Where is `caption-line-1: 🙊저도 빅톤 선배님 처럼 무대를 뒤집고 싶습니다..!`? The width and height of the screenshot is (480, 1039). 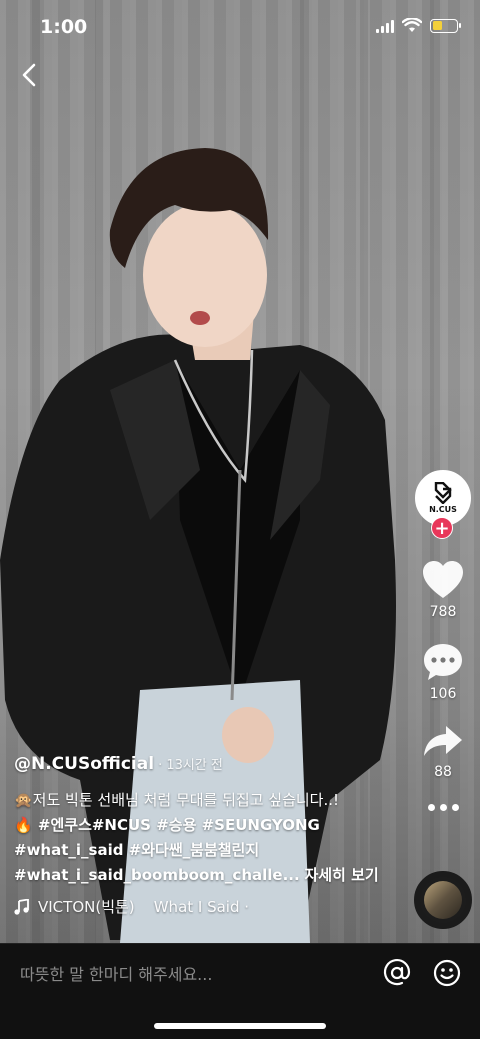 caption-line-1: 🙊저도 빅톤 선배님 처럼 무대를 뒤집고 싶습니다..! is located at coordinates (177, 800).